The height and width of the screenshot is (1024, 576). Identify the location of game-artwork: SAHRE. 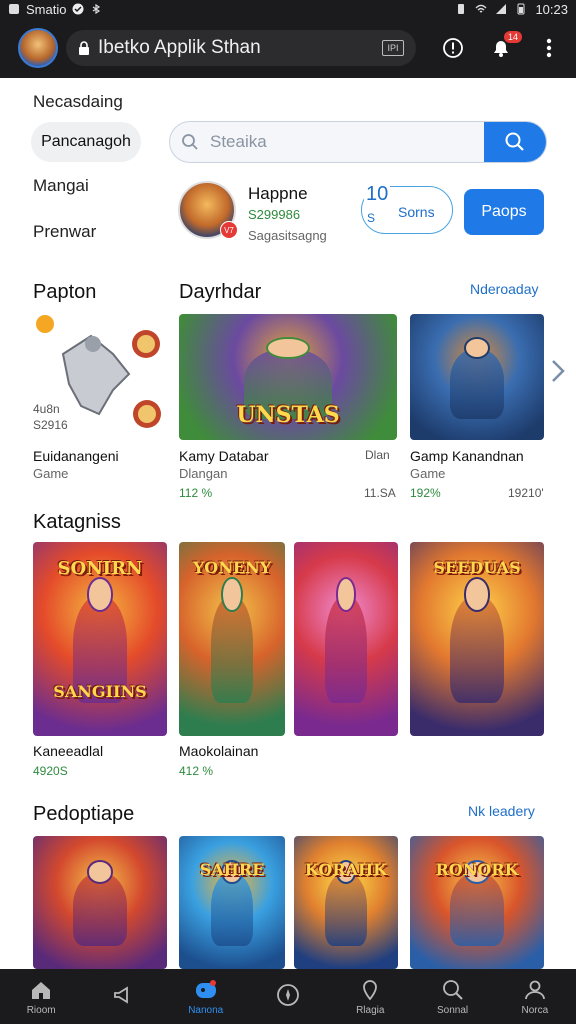
(232, 902).